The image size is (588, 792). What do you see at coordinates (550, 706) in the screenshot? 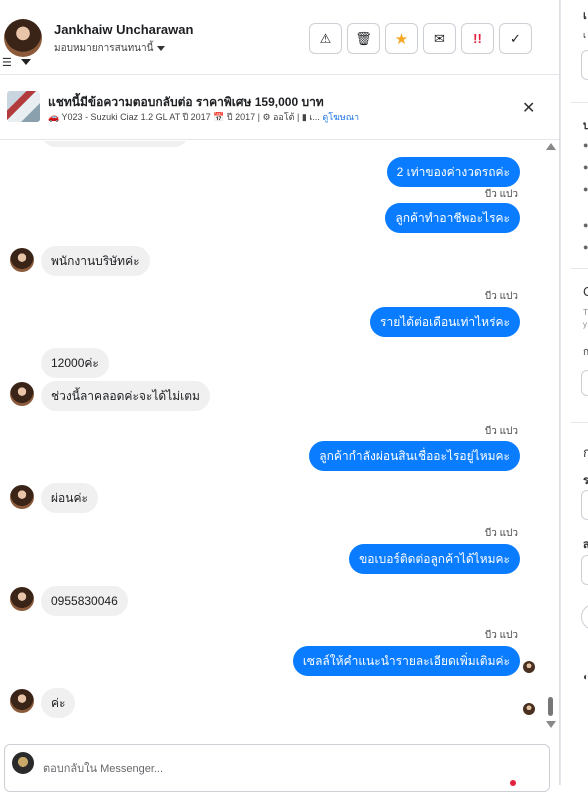
I see `scrollbar-thumb` at bounding box center [550, 706].